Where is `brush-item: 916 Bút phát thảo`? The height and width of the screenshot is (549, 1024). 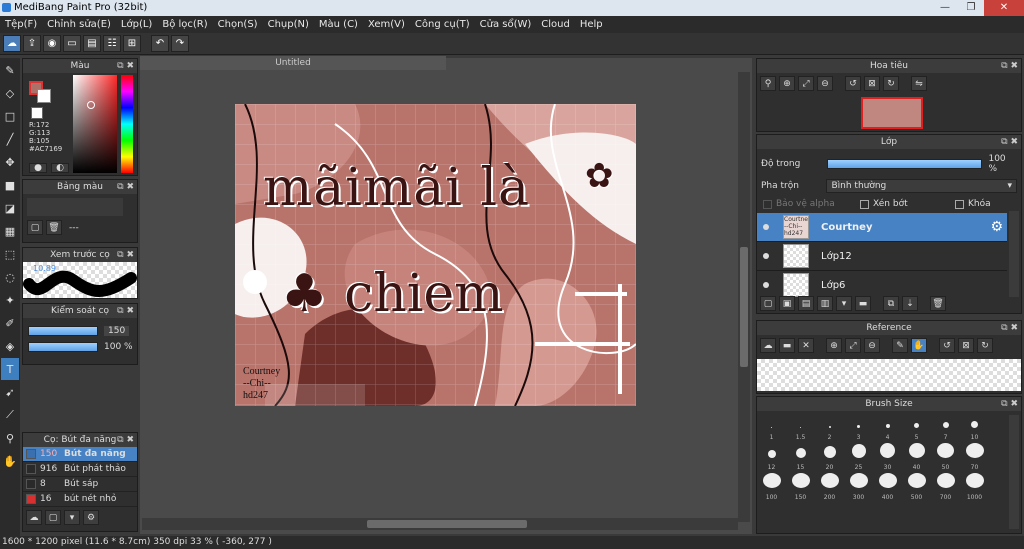
brush-item: 916 Bút phát thảo is located at coordinates (80, 469).